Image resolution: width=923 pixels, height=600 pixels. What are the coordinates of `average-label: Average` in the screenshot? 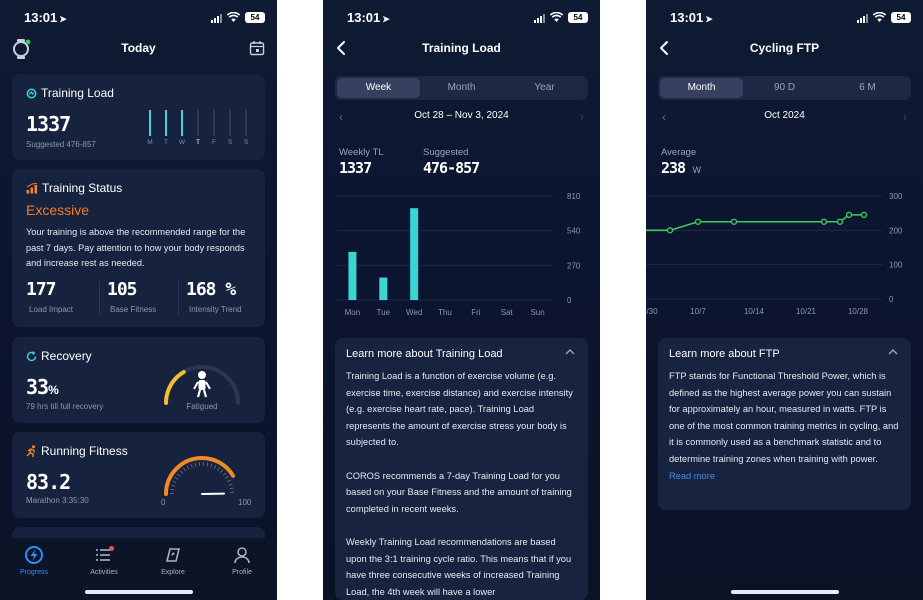 It's located at (679, 152).